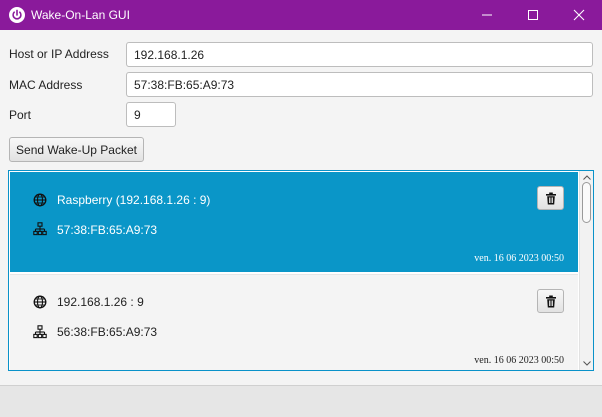 The image size is (602, 417). Describe the element at coordinates (151, 114) in the screenshot. I see `port-input` at that location.